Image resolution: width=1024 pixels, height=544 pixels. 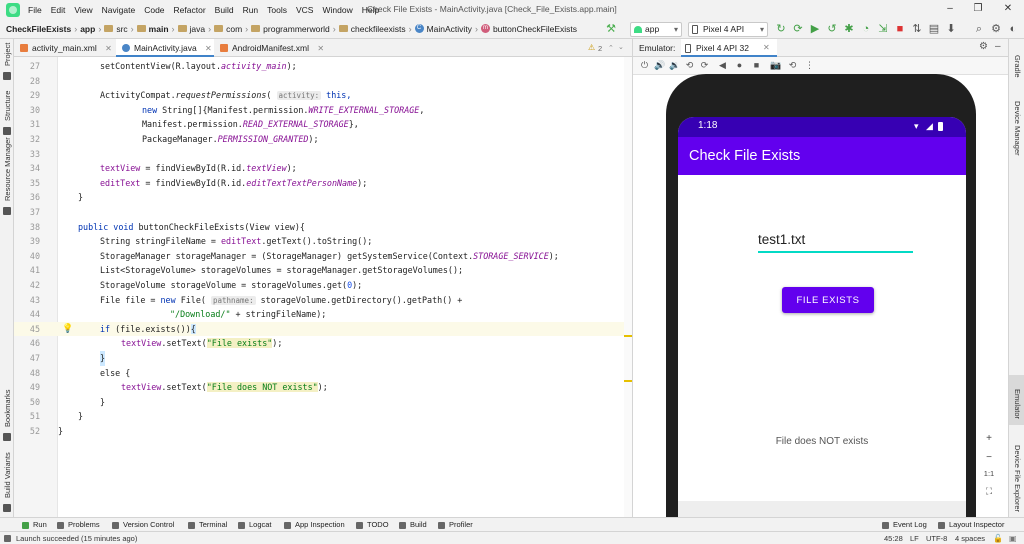 I want to click on tool-emulator: Emulator, so click(x=1017, y=404).